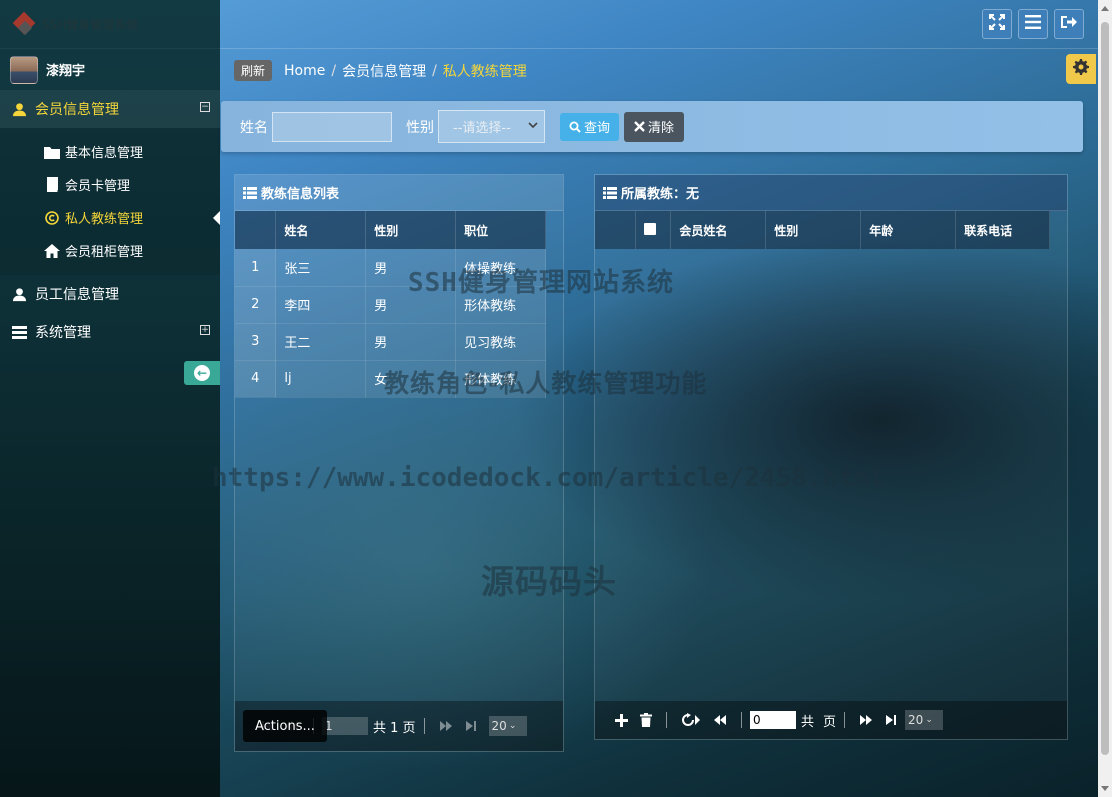 This screenshot has width=1112, height=797. What do you see at coordinates (650, 228) in the screenshot?
I see `select-all-checkbox` at bounding box center [650, 228].